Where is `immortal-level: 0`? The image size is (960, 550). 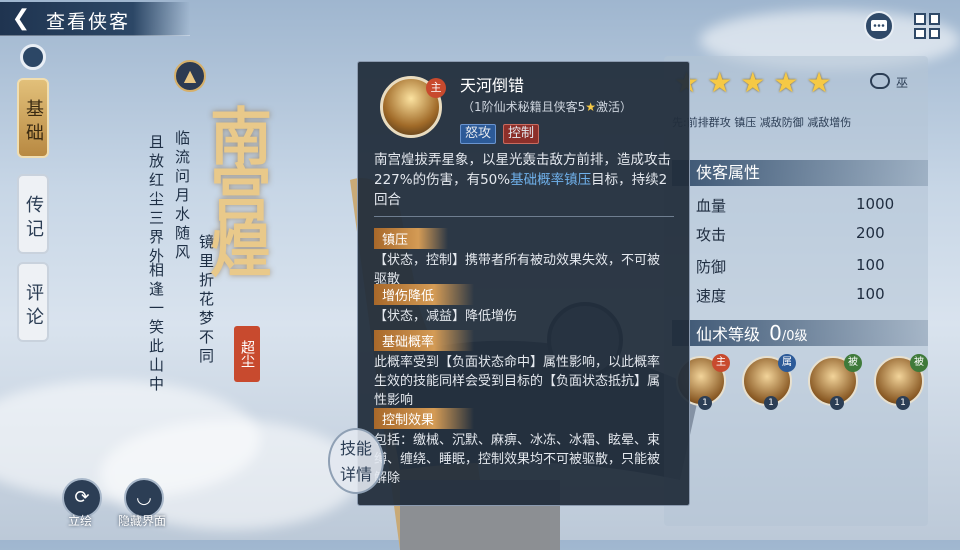 immortal-level: 0 is located at coordinates (775, 333).